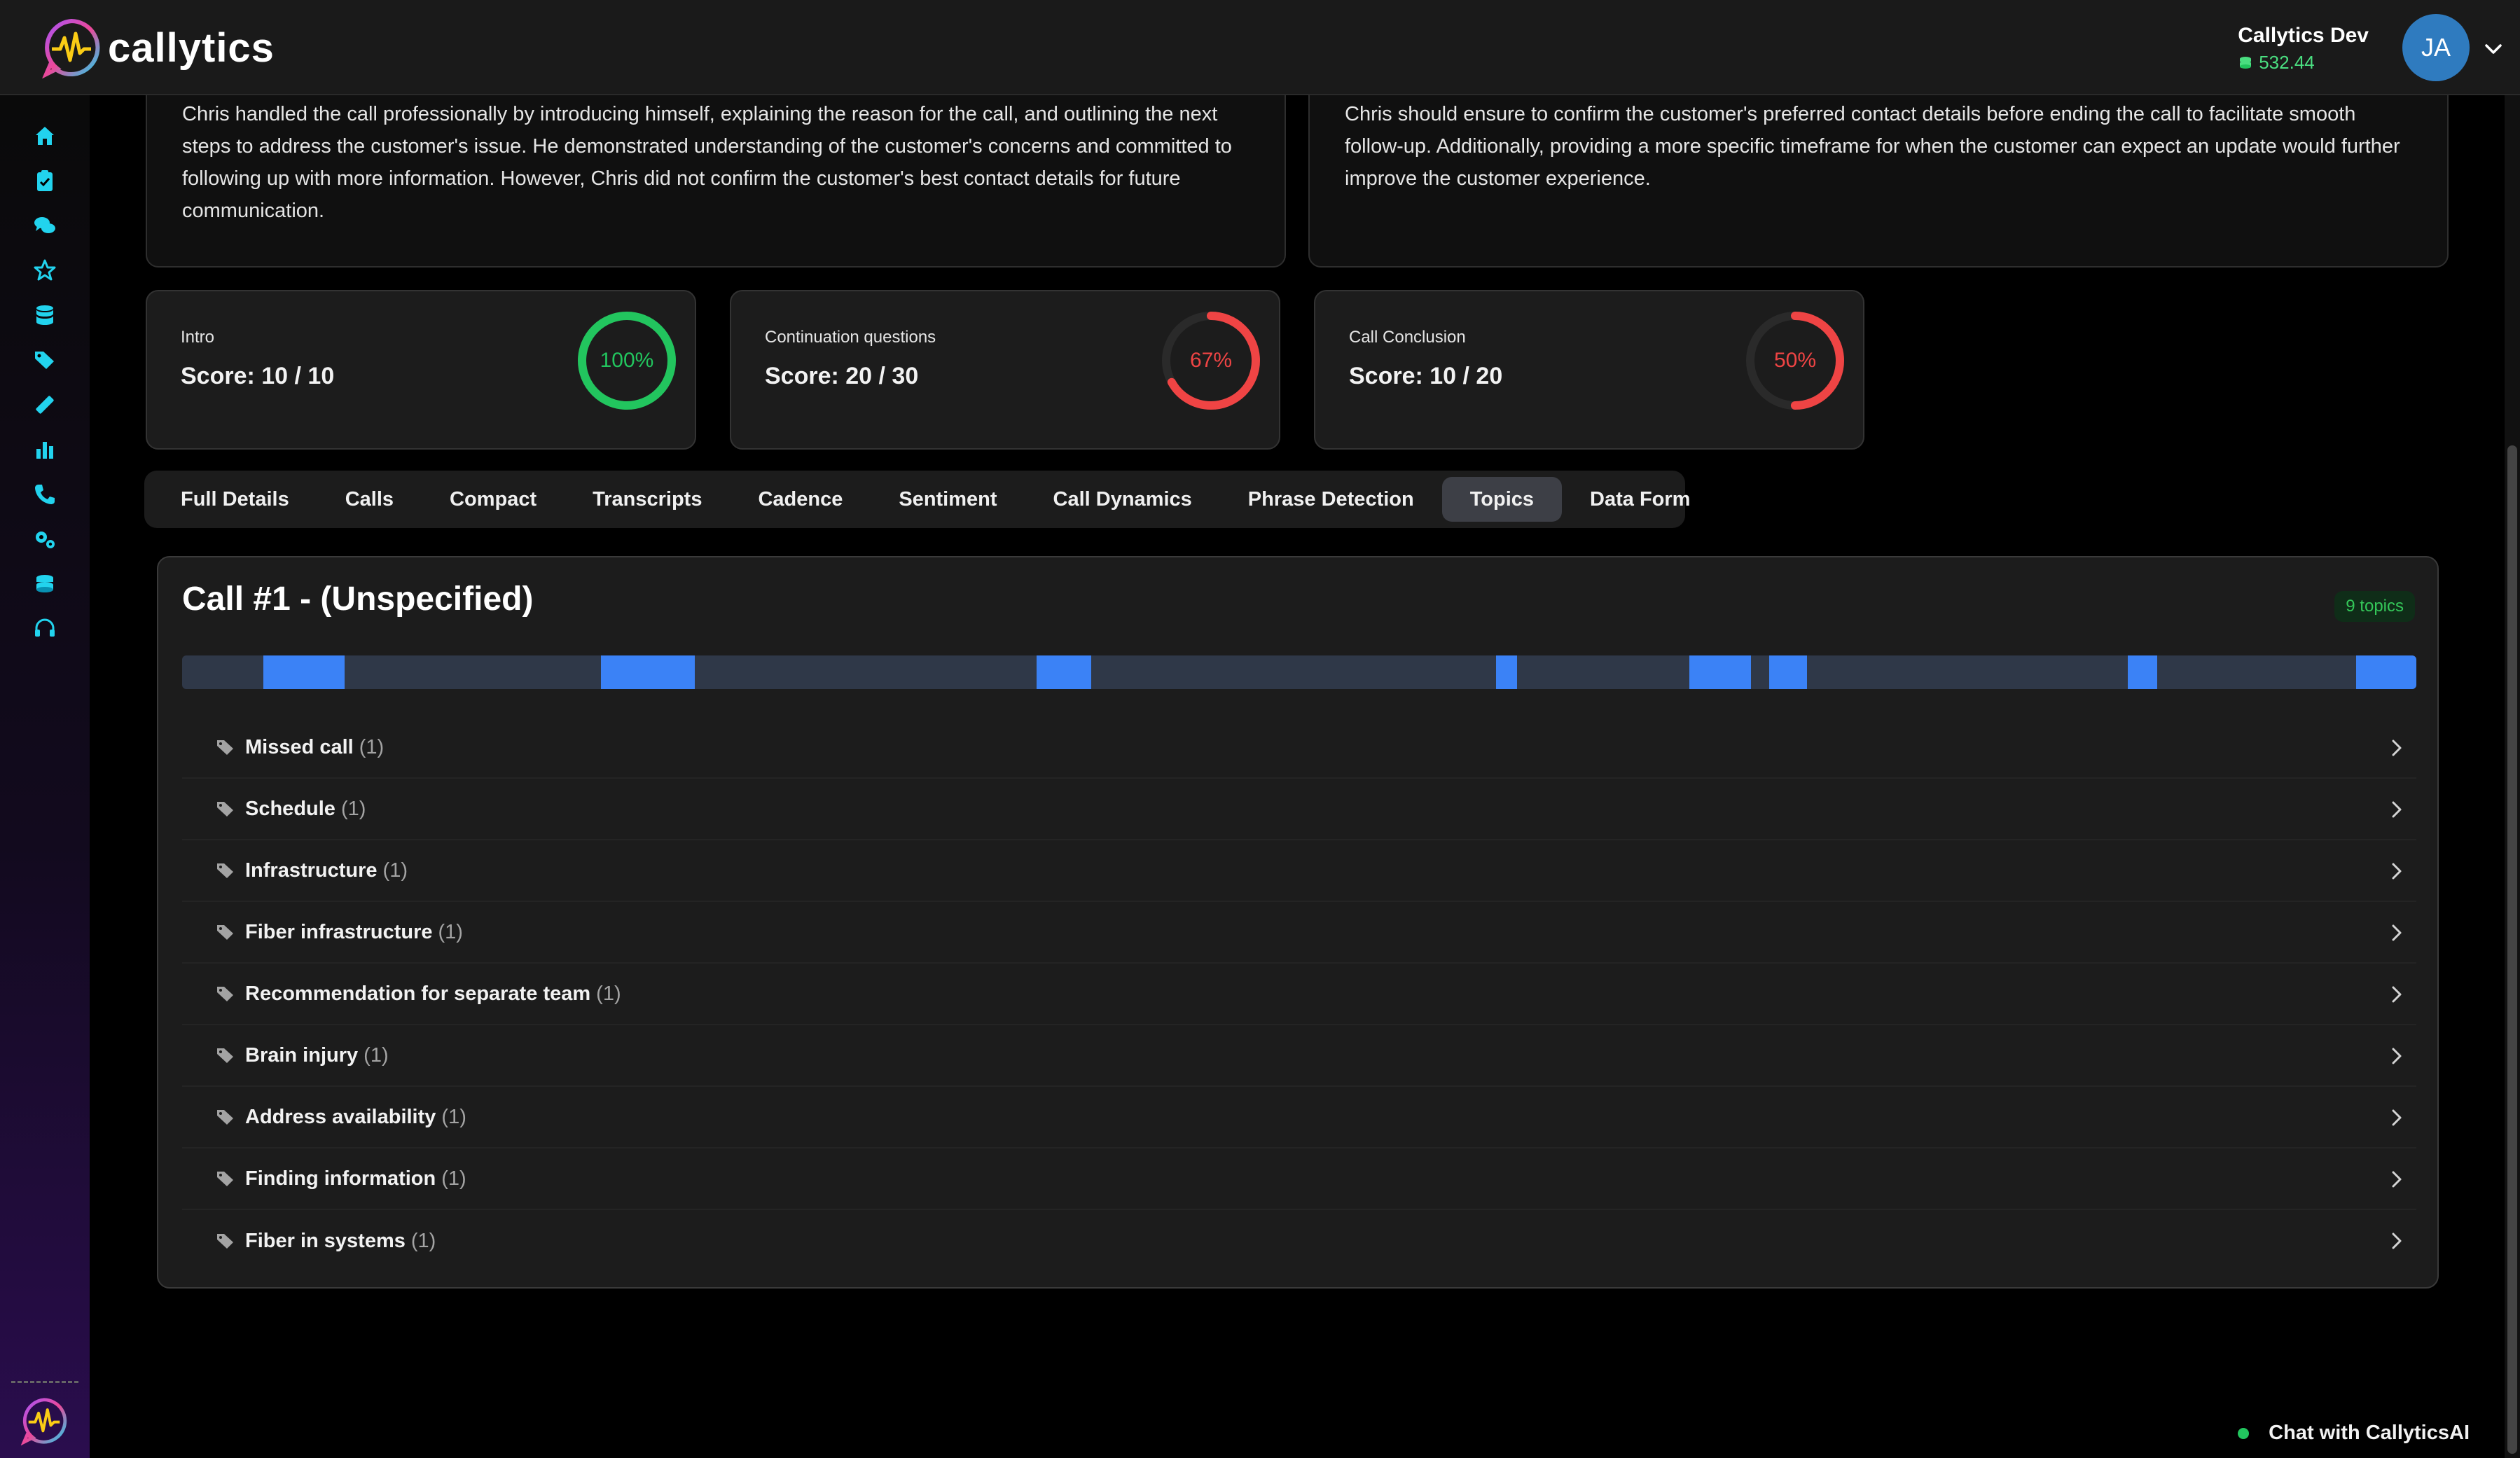  I want to click on app-logo: callytics, so click(158, 47).